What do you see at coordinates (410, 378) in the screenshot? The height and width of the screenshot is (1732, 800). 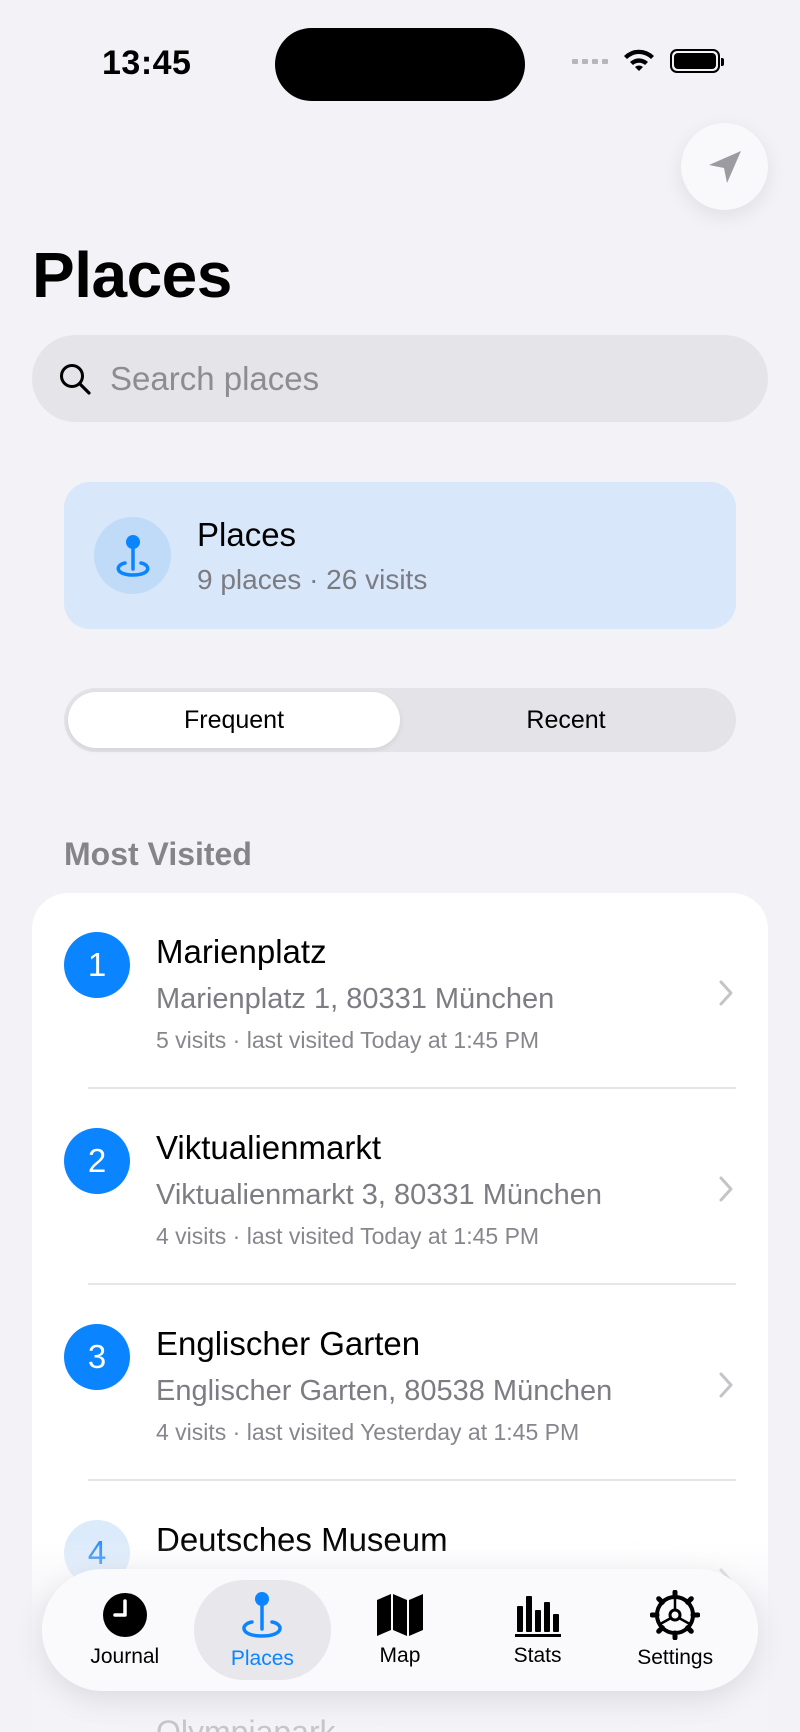 I see `search-input` at bounding box center [410, 378].